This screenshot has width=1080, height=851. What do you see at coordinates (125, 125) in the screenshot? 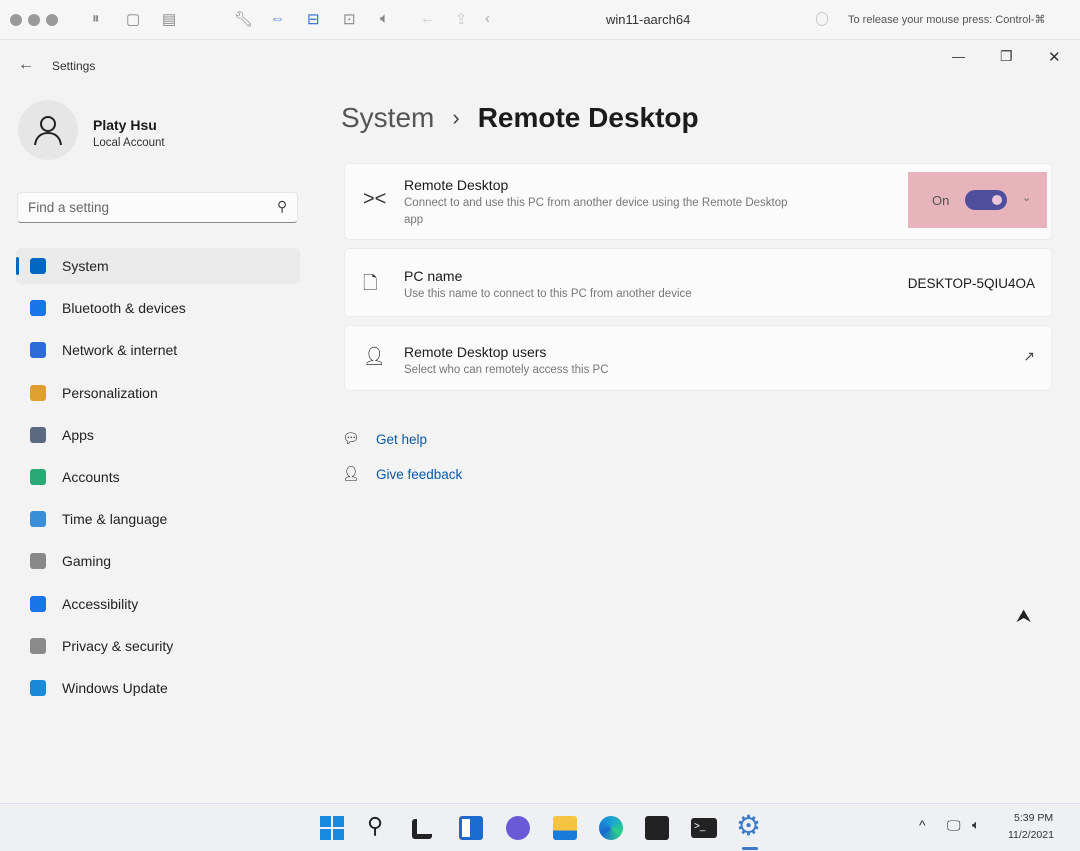
I see `user-name: Platy Hsu` at bounding box center [125, 125].